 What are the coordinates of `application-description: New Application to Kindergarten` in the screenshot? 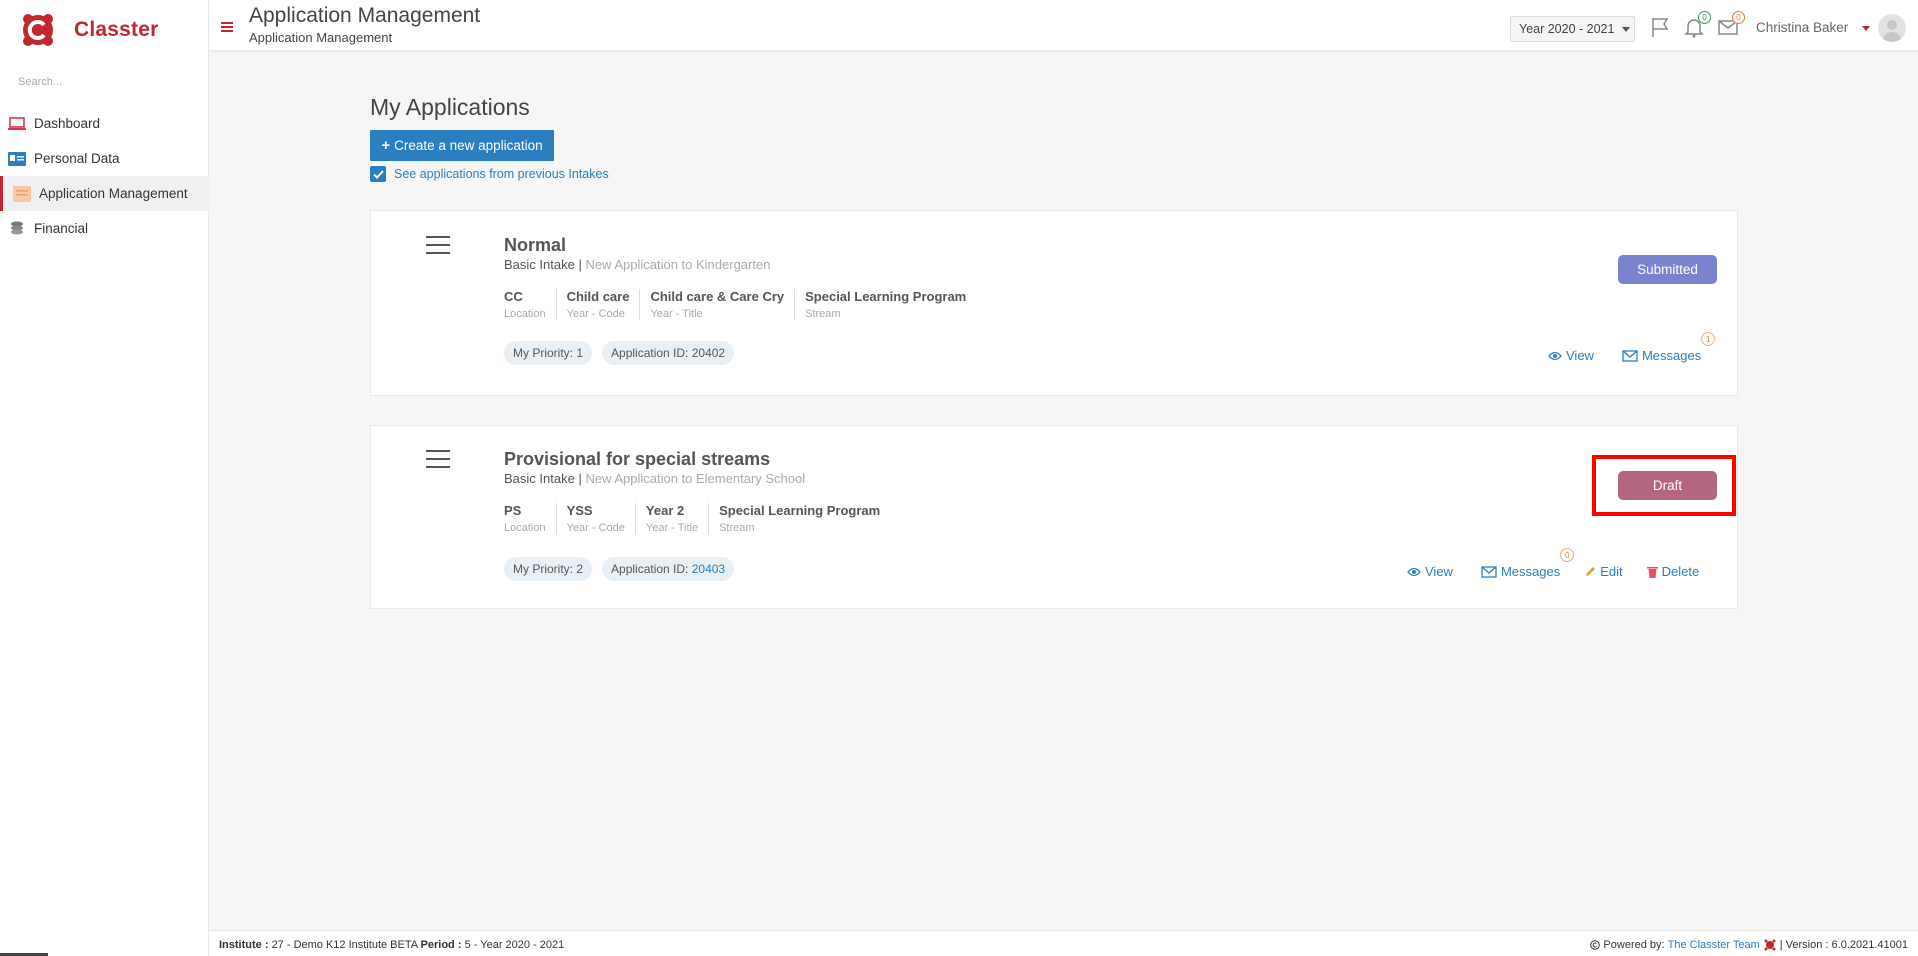 It's located at (678, 264).